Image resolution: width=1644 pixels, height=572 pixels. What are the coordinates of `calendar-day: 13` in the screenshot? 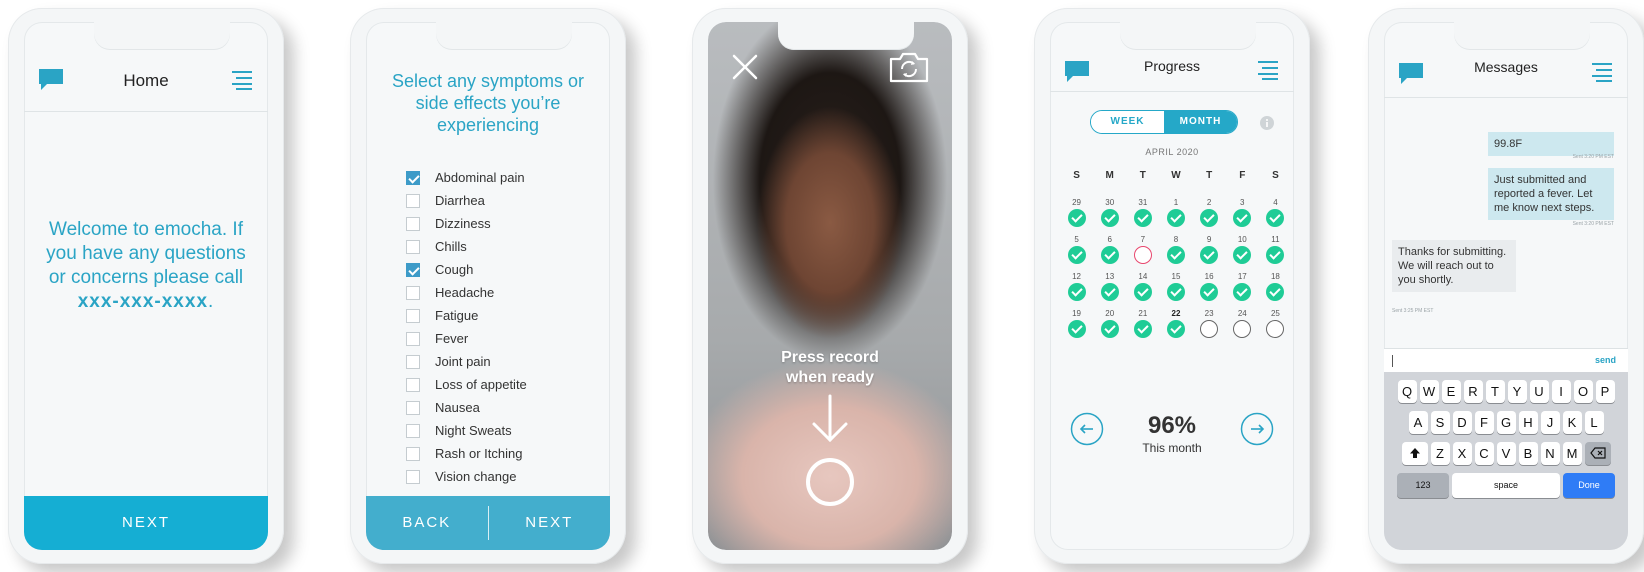 It's located at (1109, 286).